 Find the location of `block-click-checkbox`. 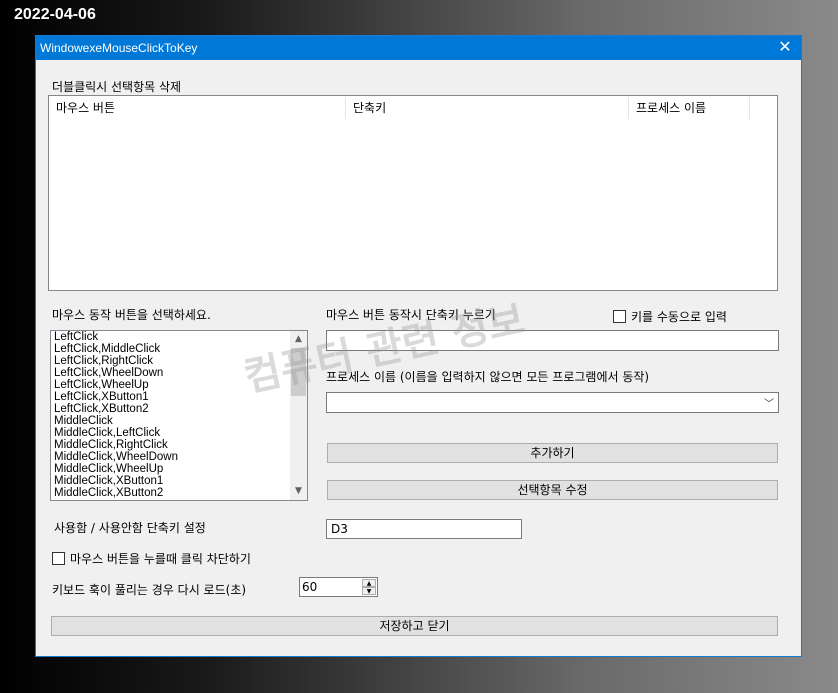

block-click-checkbox is located at coordinates (58, 558).